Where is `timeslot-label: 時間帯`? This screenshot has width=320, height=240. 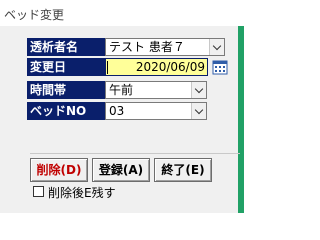
timeslot-label: 時間帯 is located at coordinates (66, 90).